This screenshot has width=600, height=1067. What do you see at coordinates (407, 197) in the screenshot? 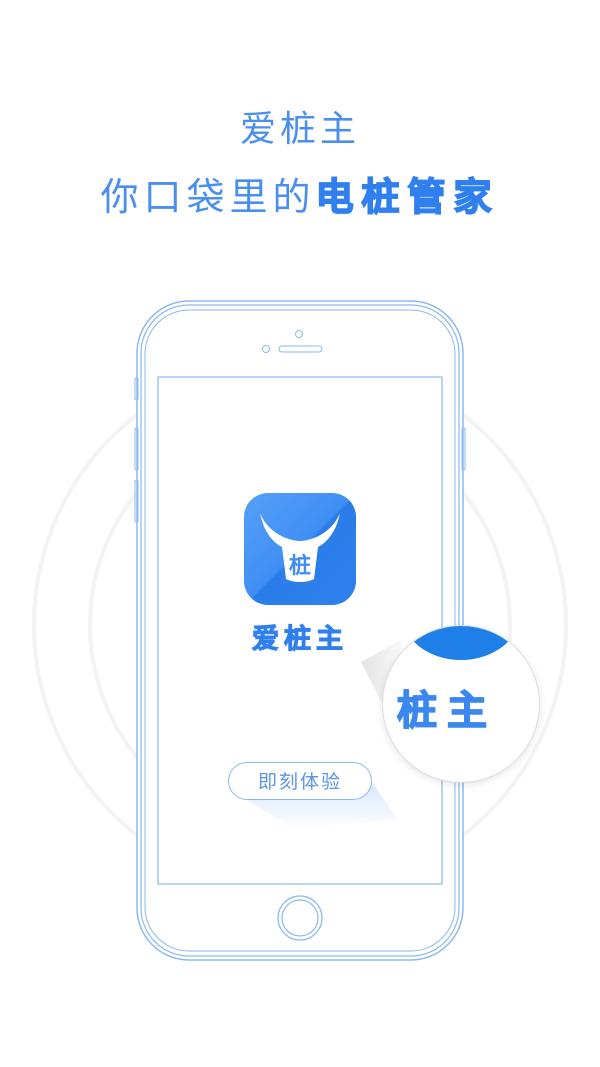
I see `subtitle-emphasis: 电桩管家` at bounding box center [407, 197].